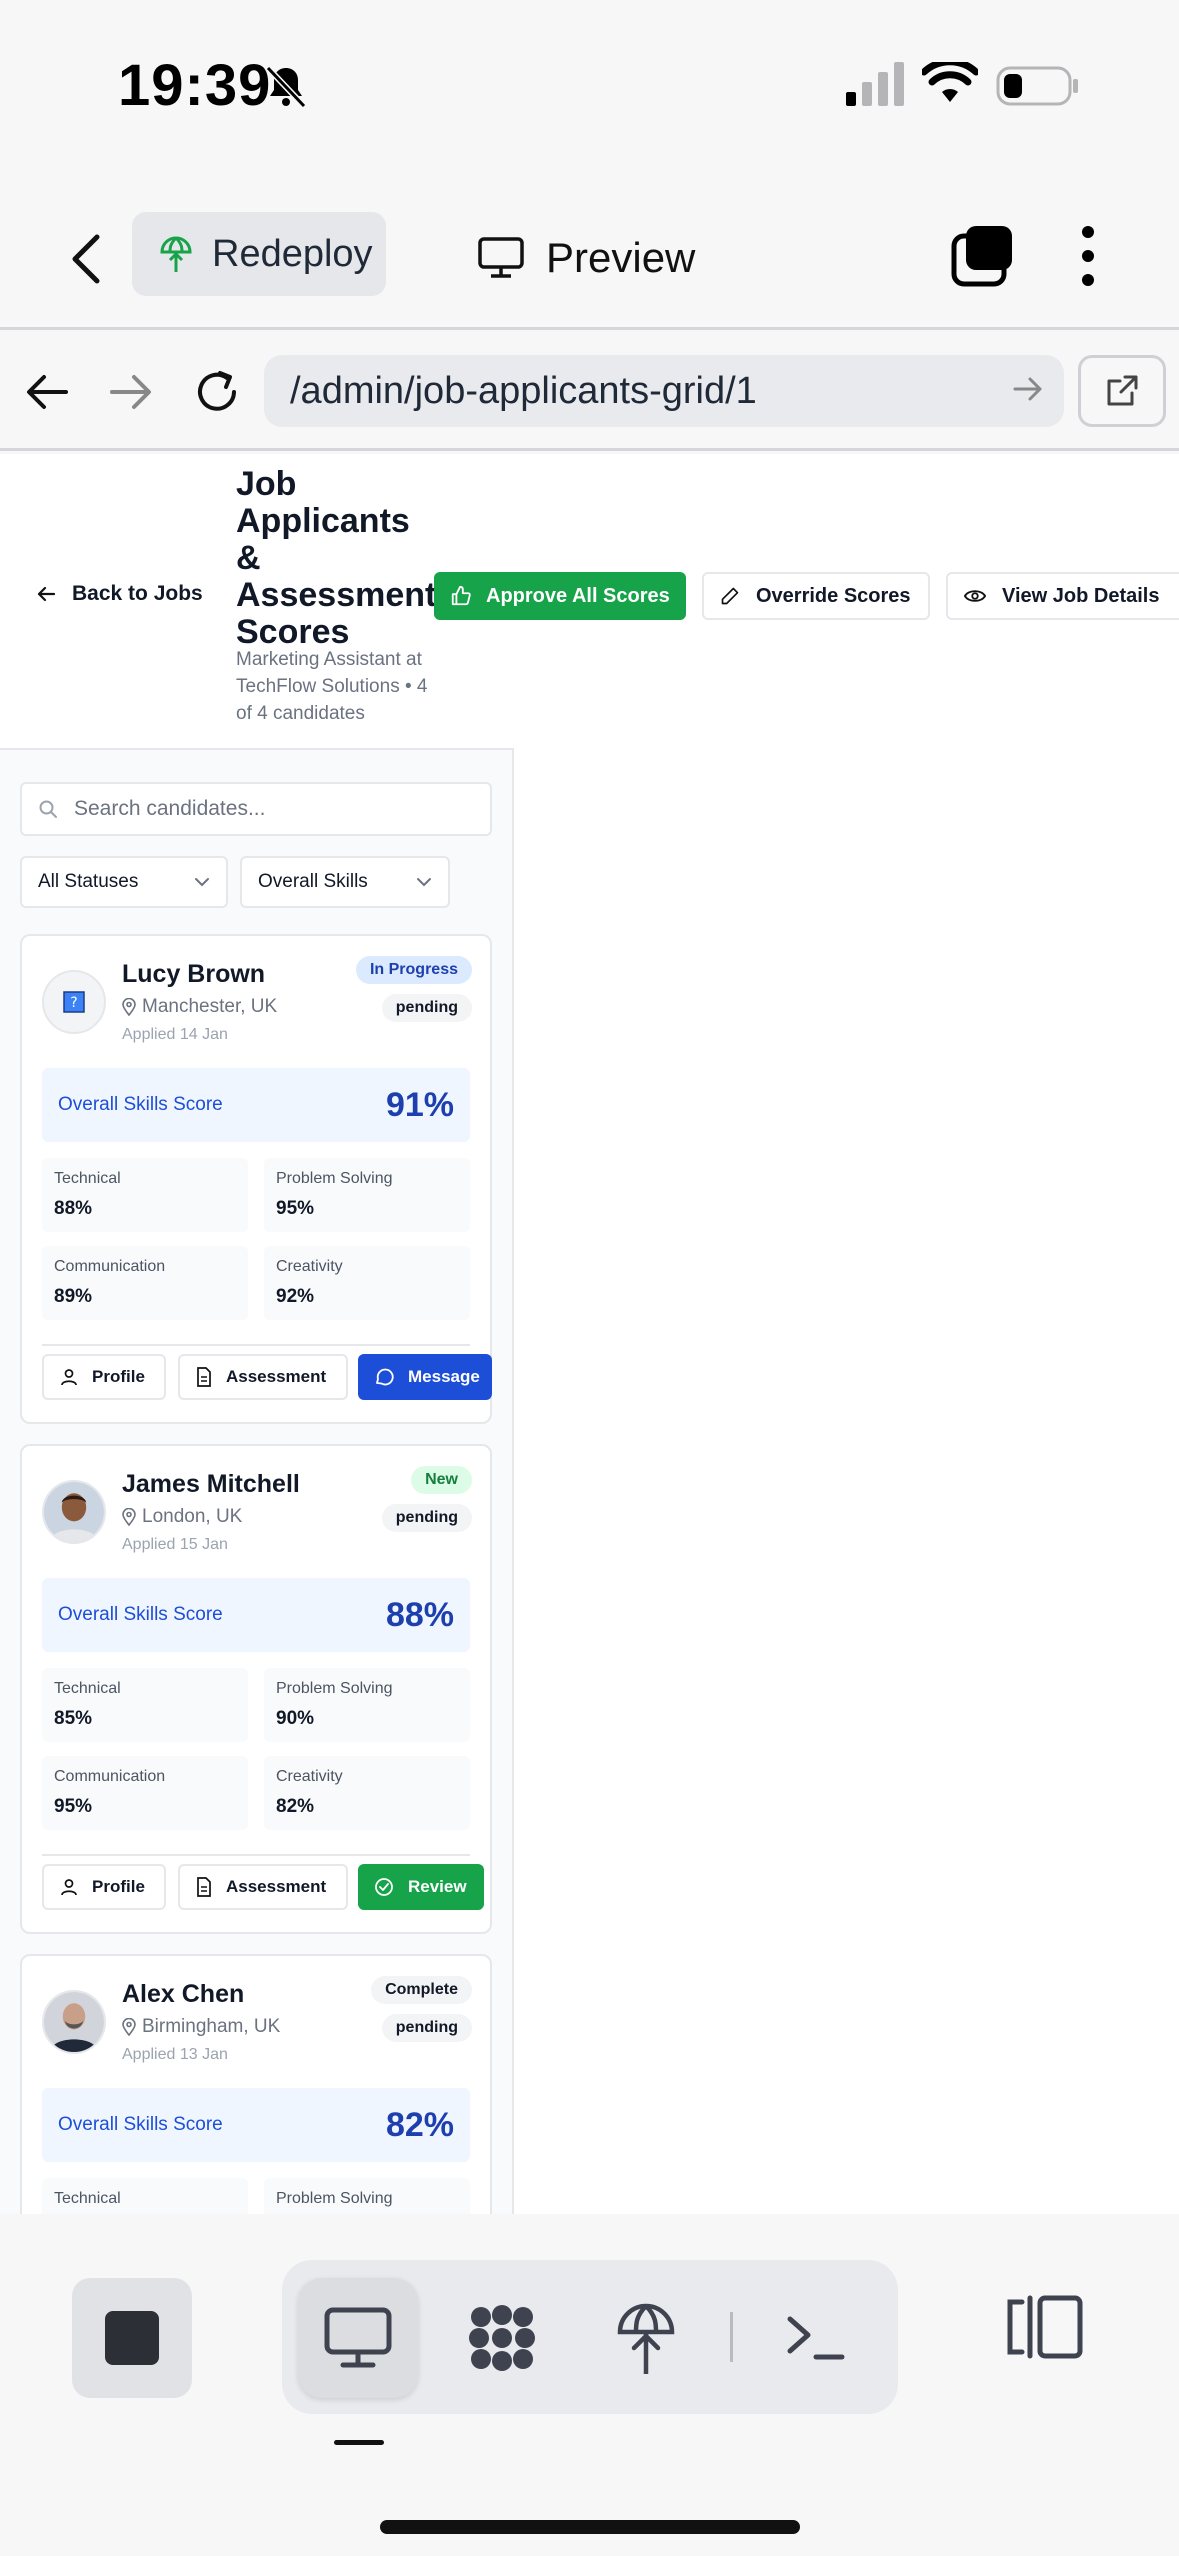 Image resolution: width=1179 pixels, height=2556 pixels. I want to click on review-button: Review, so click(421, 1887).